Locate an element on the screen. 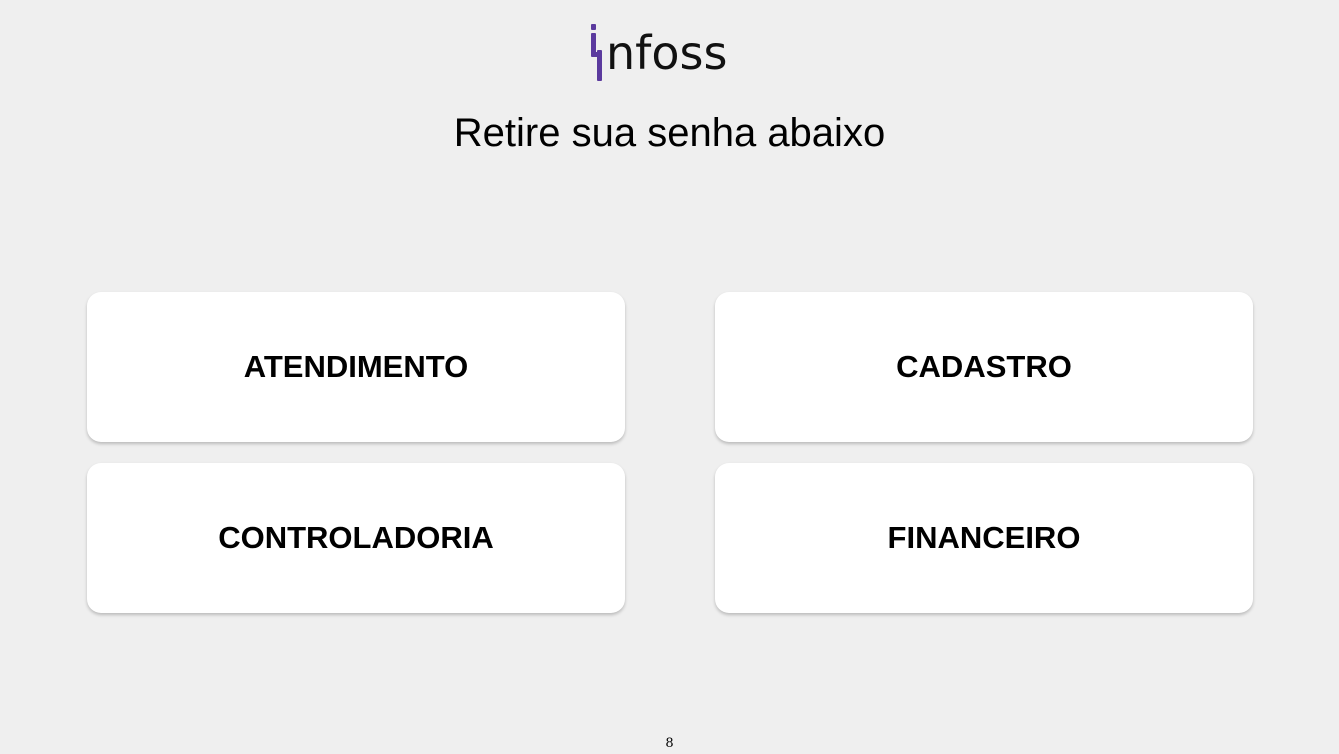 Image resolution: width=1339 pixels, height=754 pixels. cadastro-button: CADASTRO is located at coordinates (984, 367).